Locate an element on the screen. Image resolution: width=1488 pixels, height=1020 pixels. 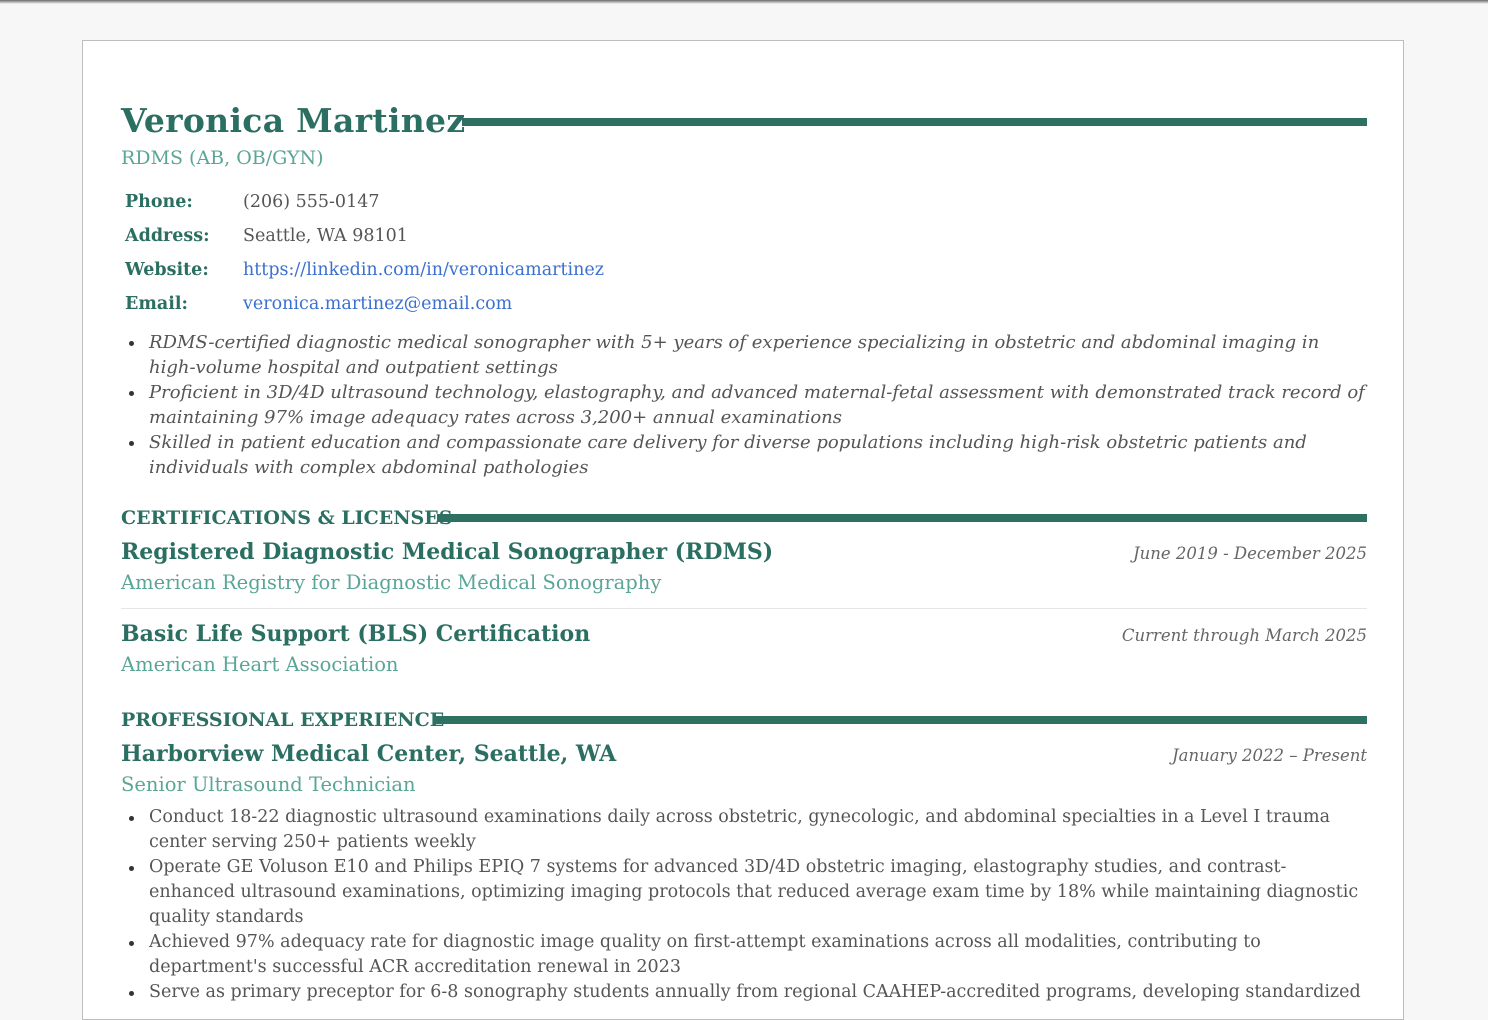
address-value: Seattle, WA 98101 is located at coordinates (325, 236).